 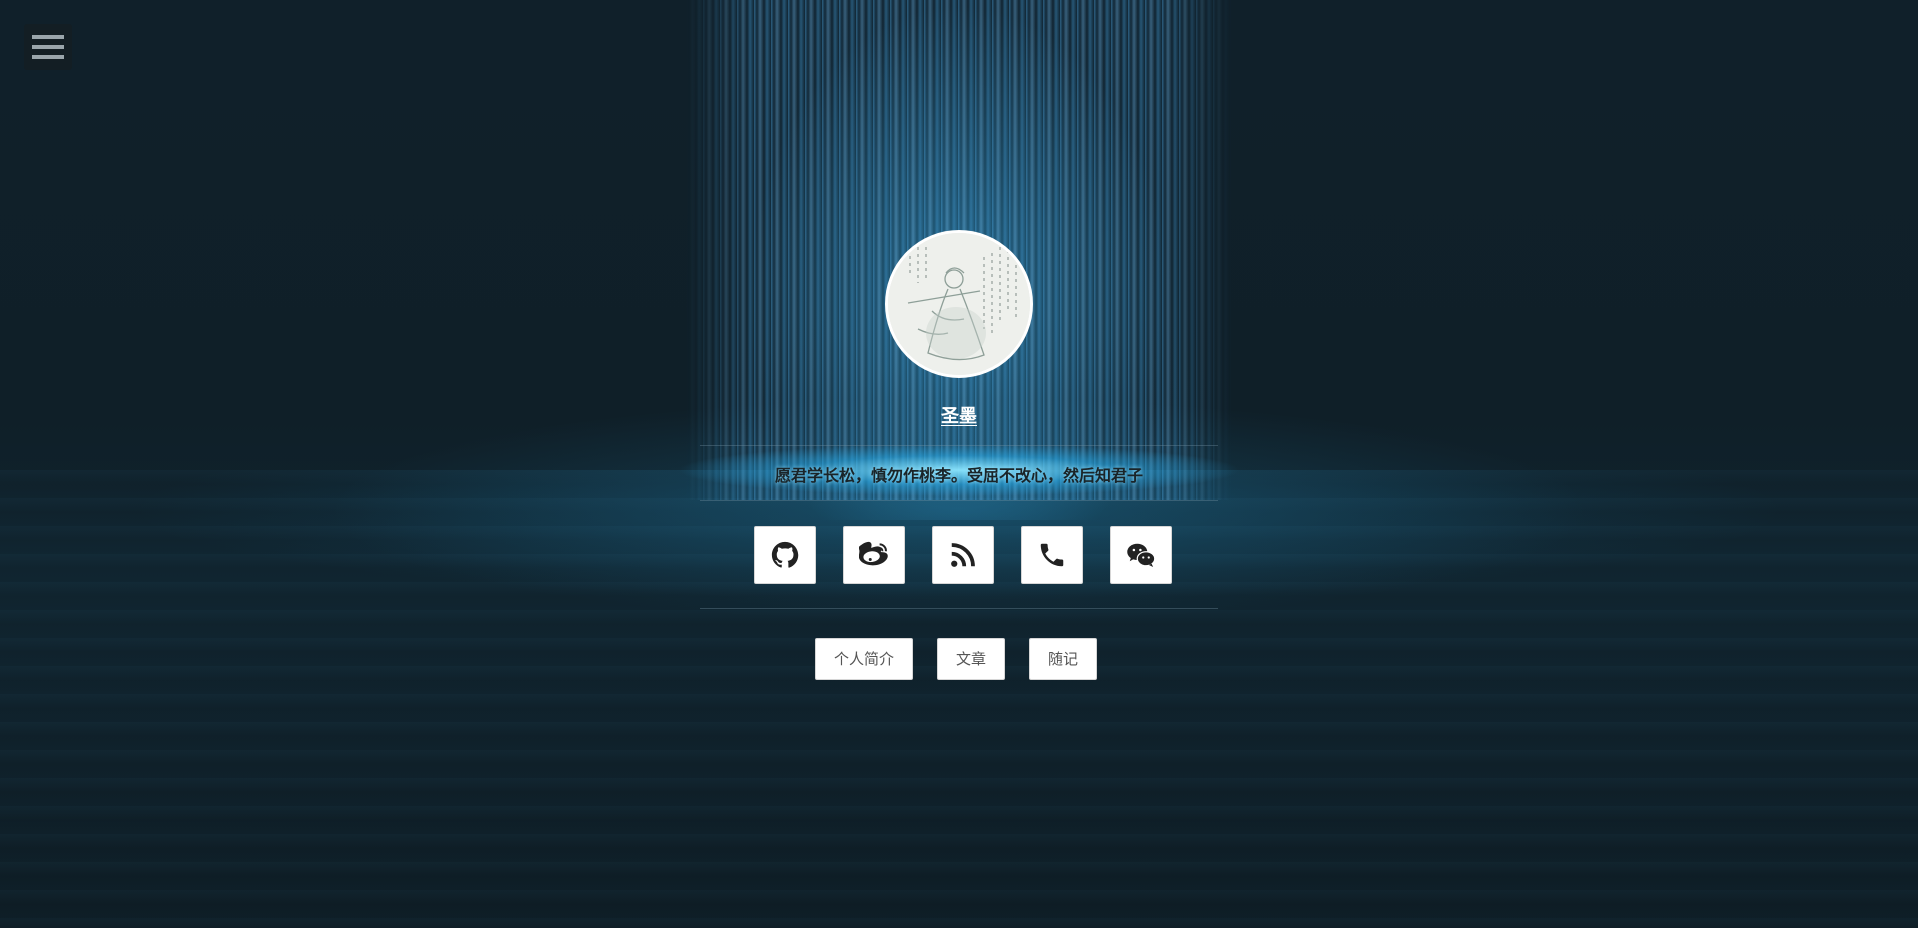 I want to click on hamburger-menu-button, so click(x=48, y=47).